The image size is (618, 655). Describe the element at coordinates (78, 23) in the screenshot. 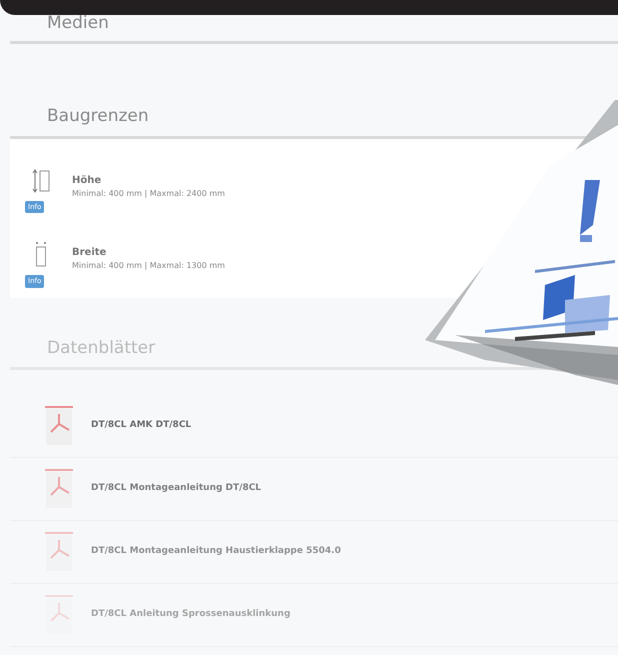

I see `section-heading: Medien` at that location.